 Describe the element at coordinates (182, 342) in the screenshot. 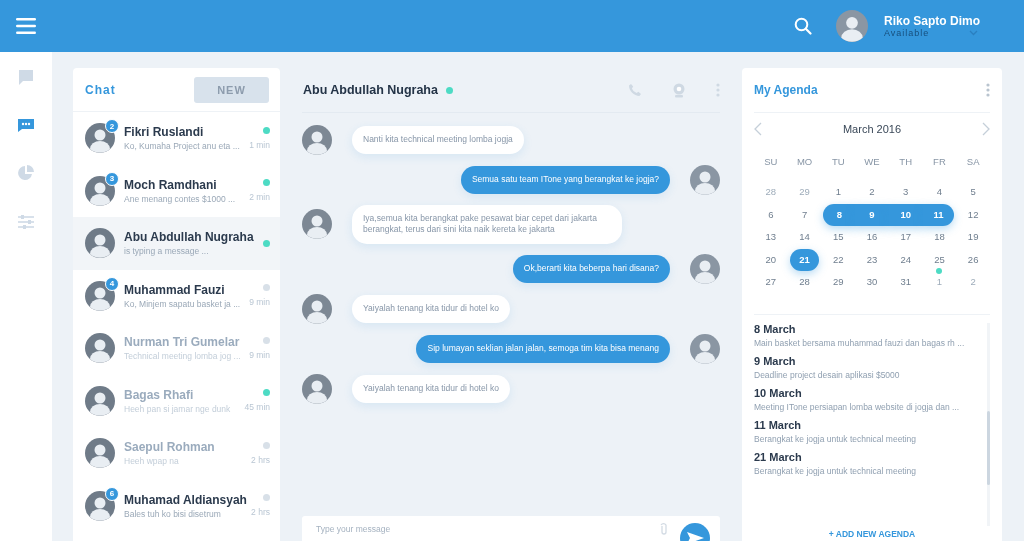

I see `contact-name: Nurman Tri Gumelar` at that location.